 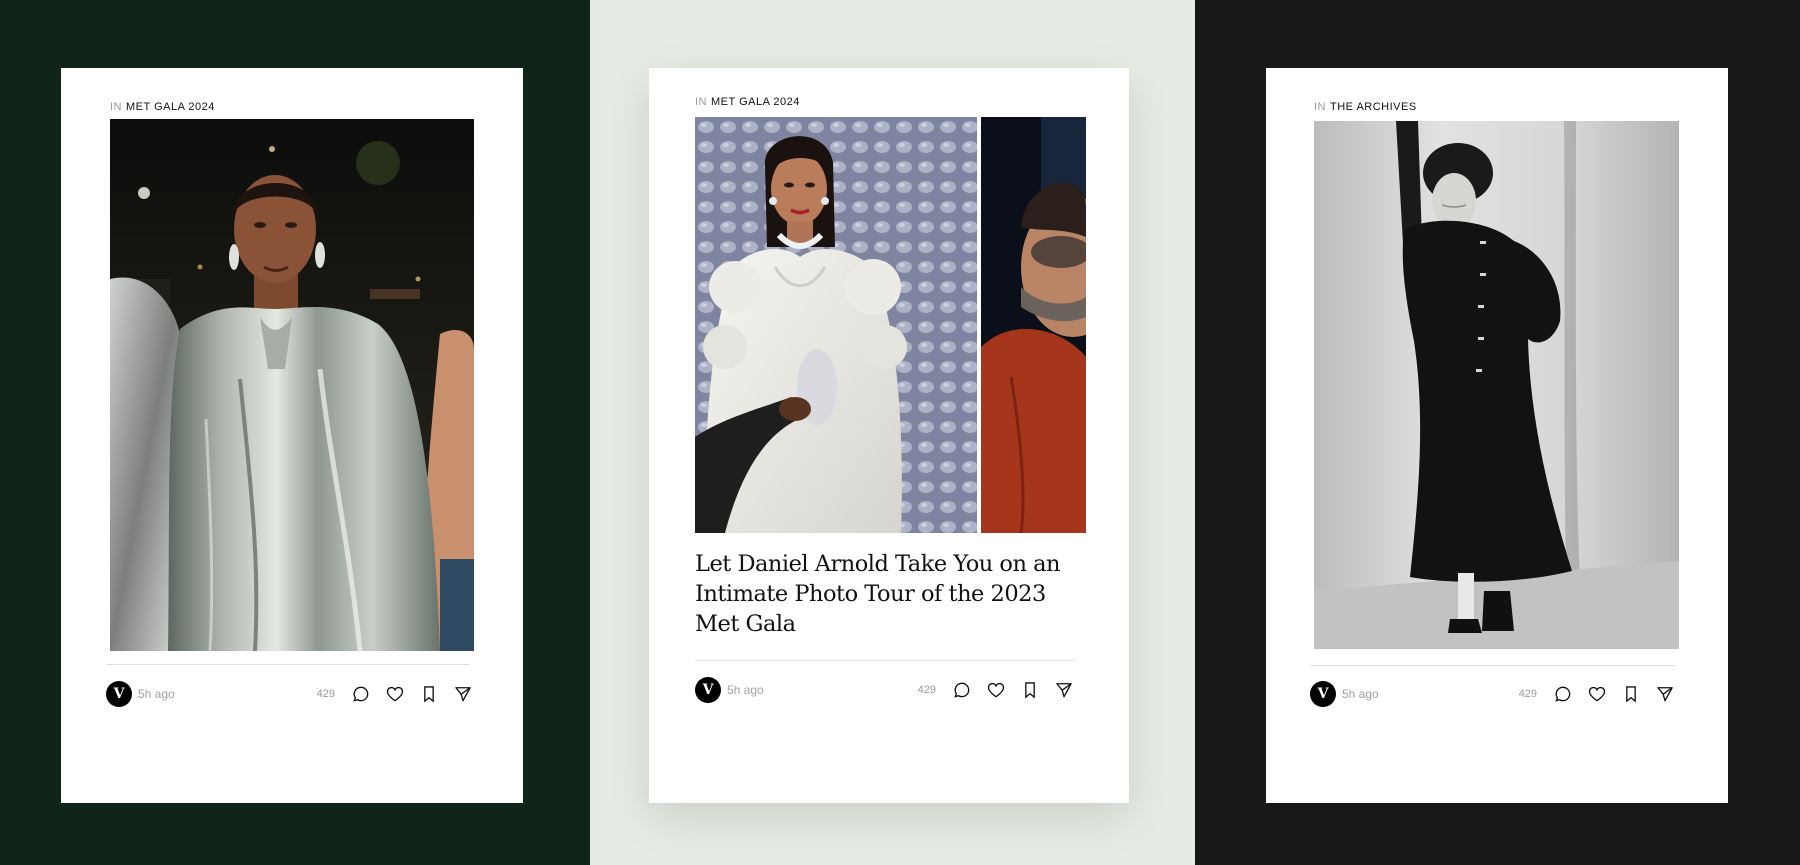 I want to click on man-red-jacket-photo, so click(x=1033, y=325).